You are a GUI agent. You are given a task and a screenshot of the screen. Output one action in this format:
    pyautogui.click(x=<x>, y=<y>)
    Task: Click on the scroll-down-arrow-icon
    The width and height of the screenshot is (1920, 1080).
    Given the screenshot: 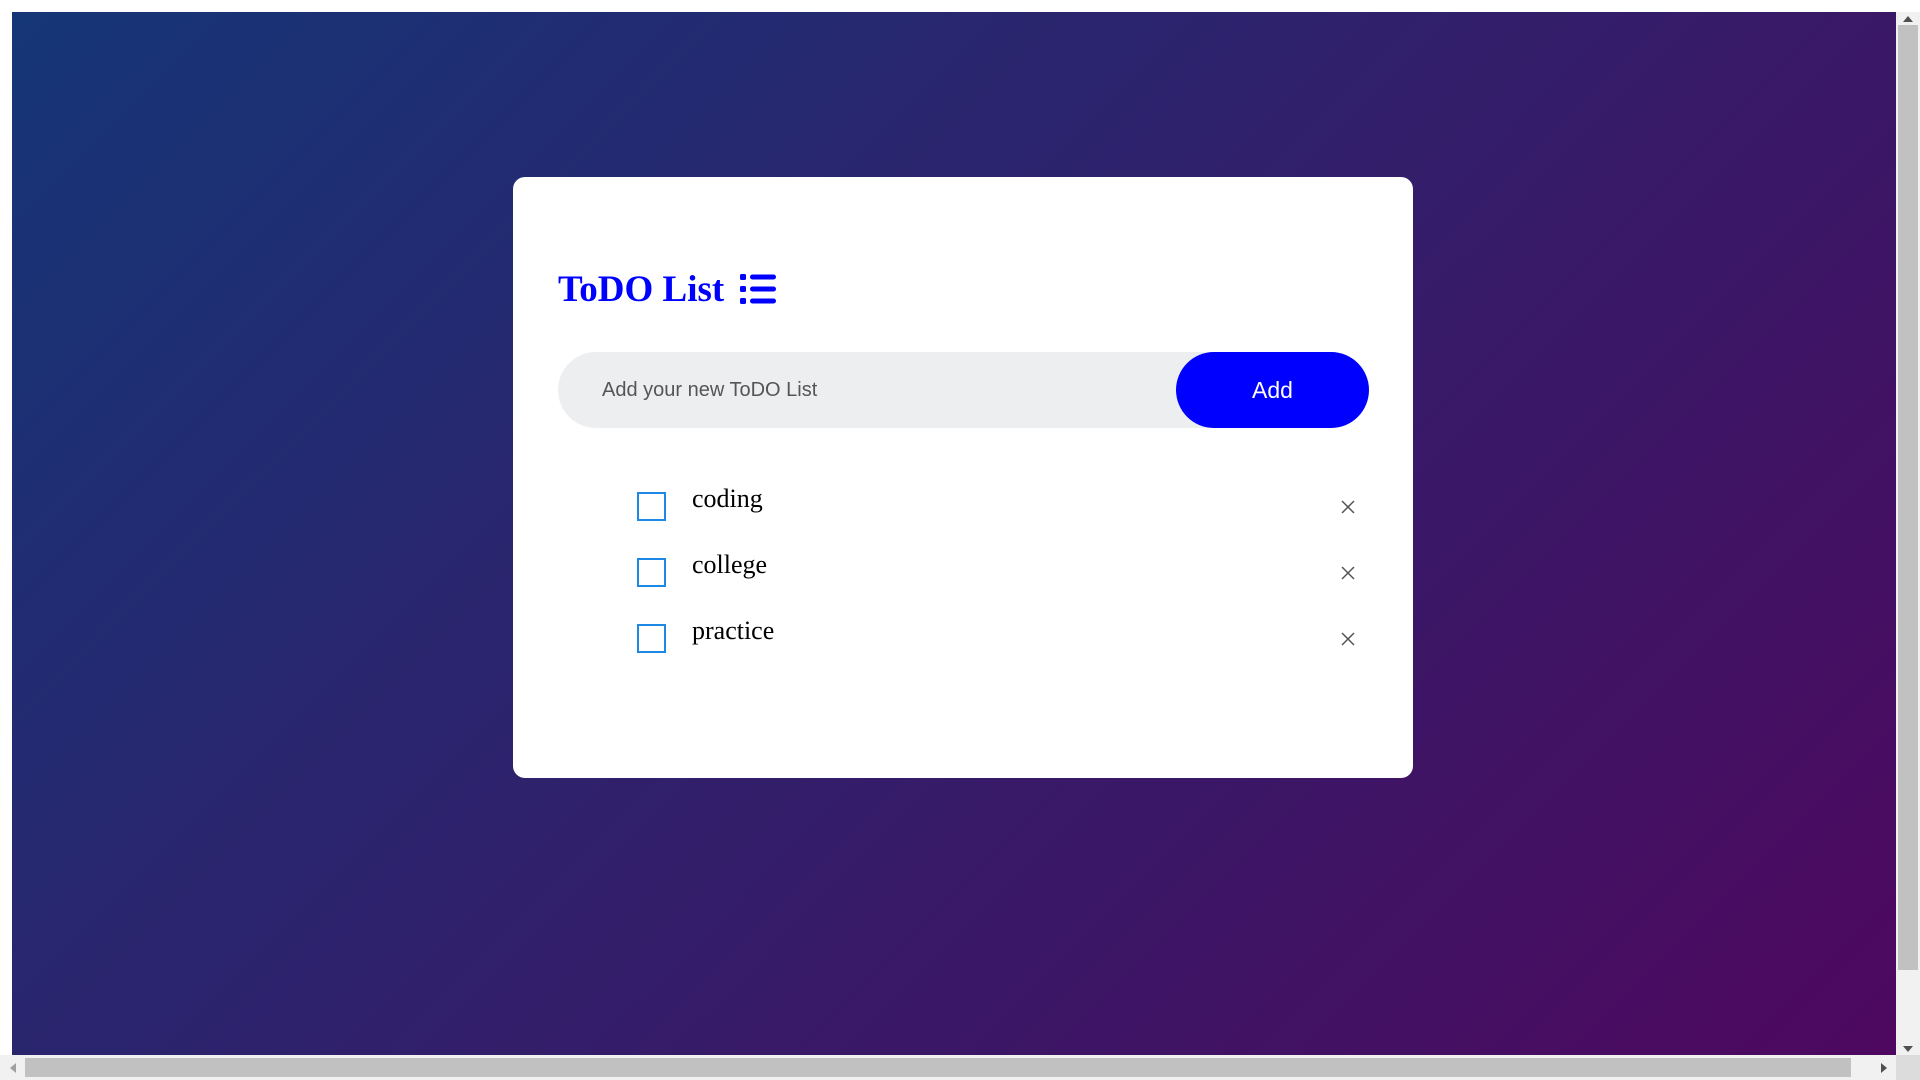 What is the action you would take?
    pyautogui.click(x=1908, y=1048)
    